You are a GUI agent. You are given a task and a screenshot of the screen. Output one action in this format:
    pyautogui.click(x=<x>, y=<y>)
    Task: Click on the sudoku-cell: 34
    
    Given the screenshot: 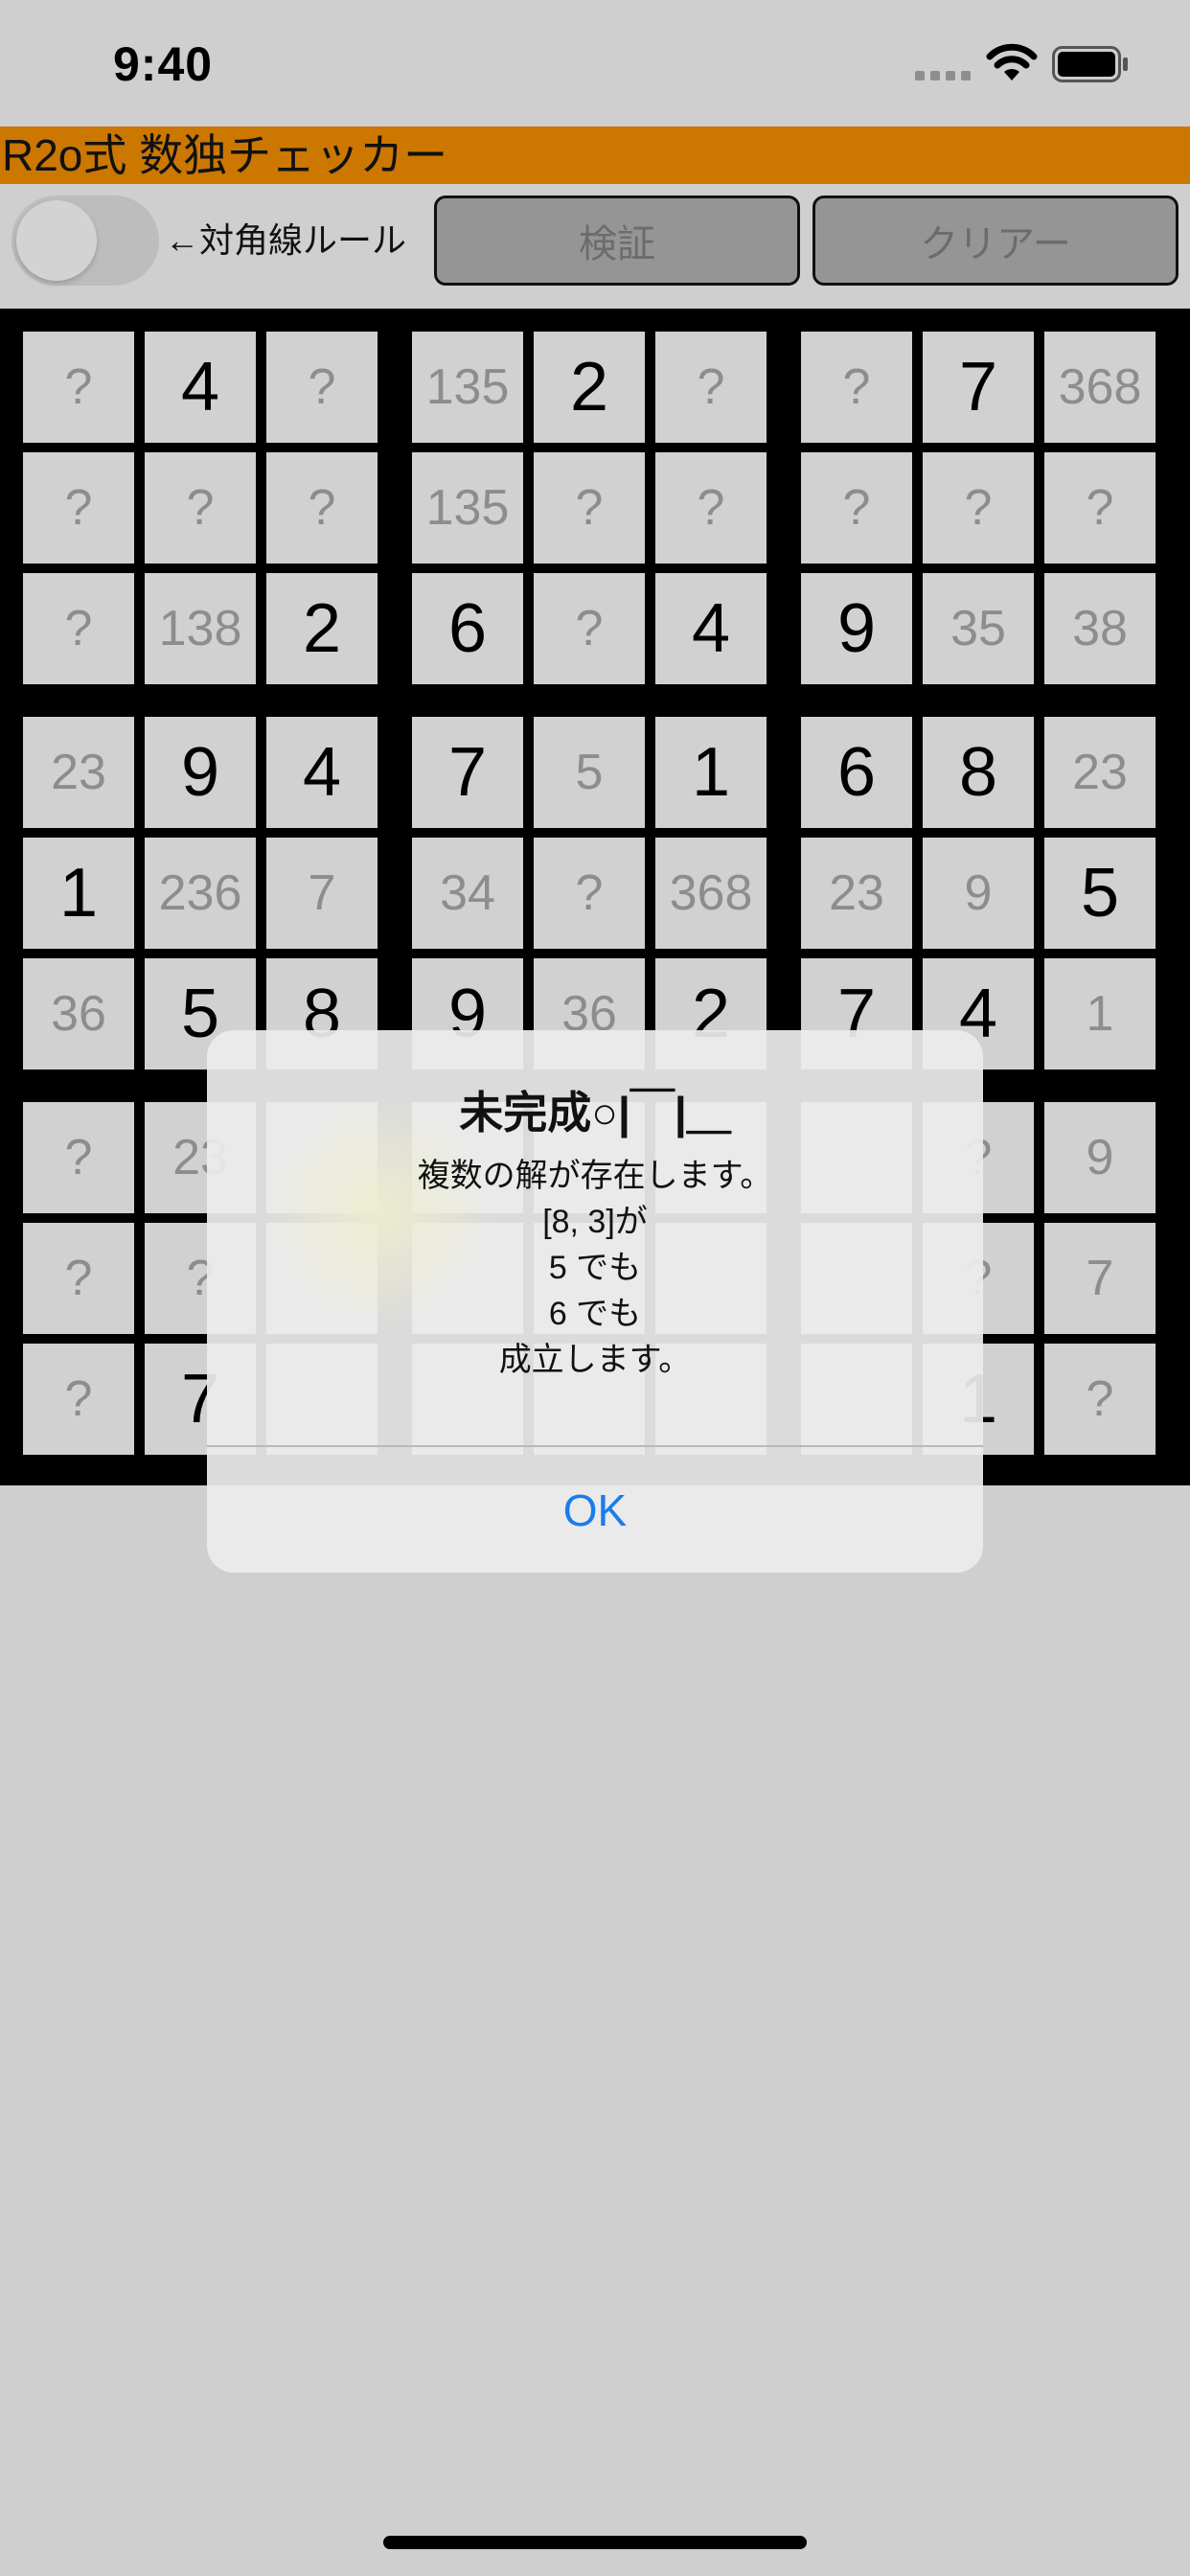 What is the action you would take?
    pyautogui.click(x=468, y=893)
    